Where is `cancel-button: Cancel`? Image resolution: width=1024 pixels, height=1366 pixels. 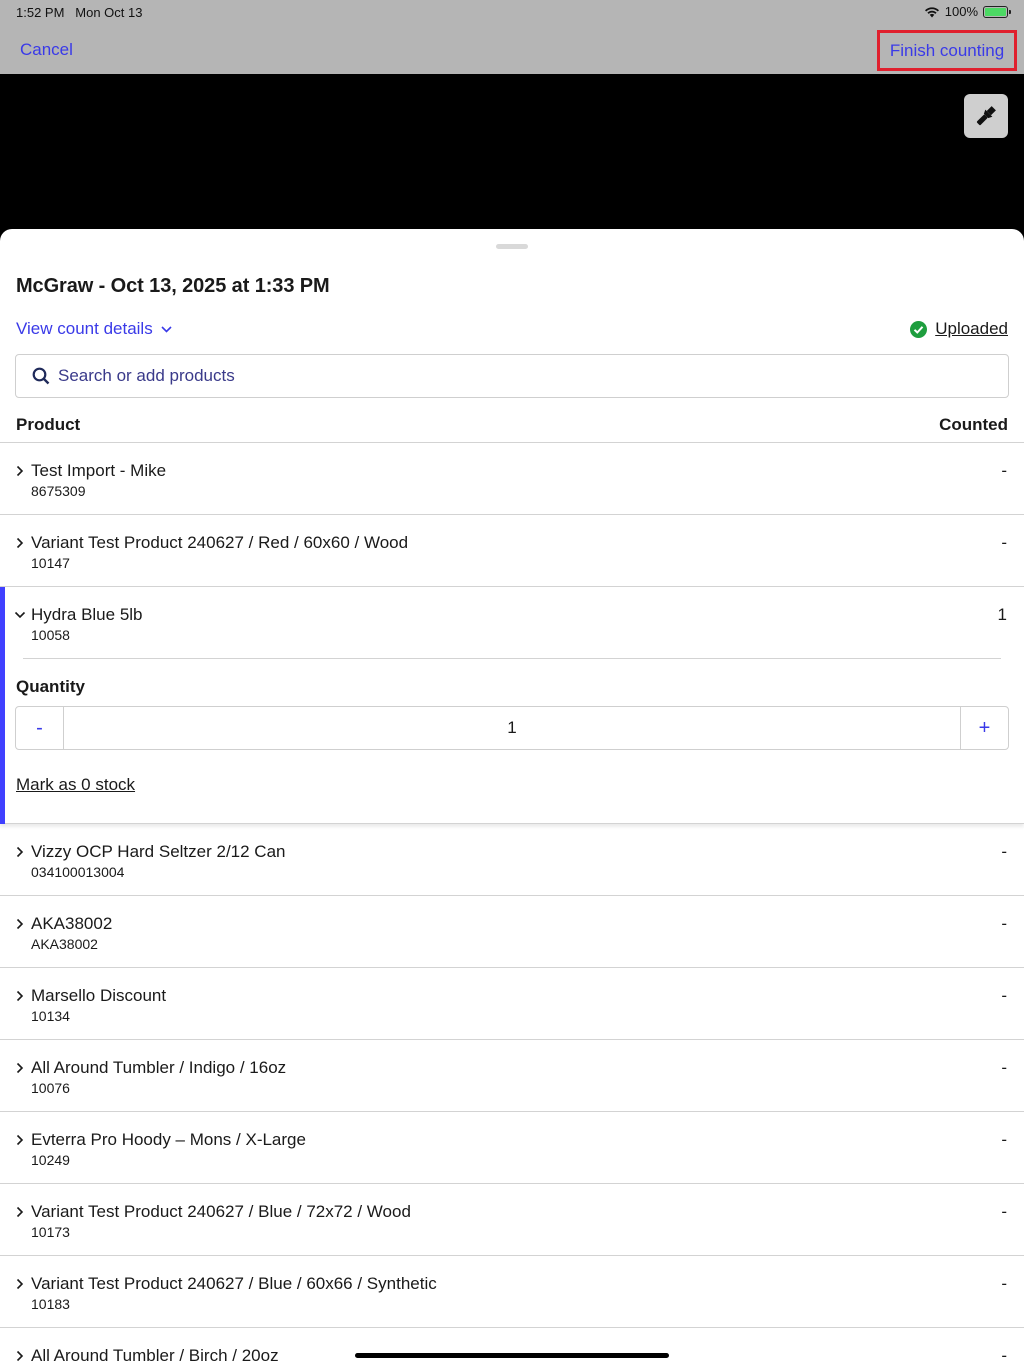 cancel-button: Cancel is located at coordinates (46, 50).